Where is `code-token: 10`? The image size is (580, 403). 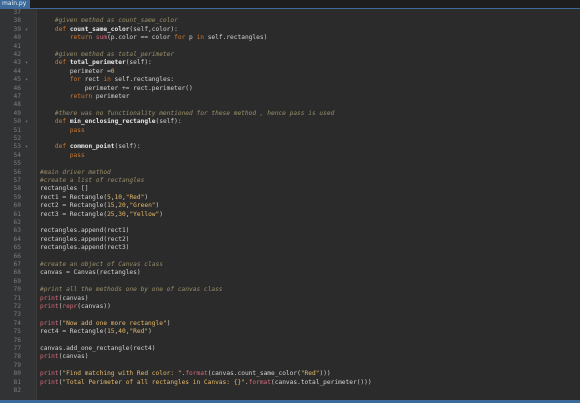 code-token: 10 is located at coordinates (118, 197).